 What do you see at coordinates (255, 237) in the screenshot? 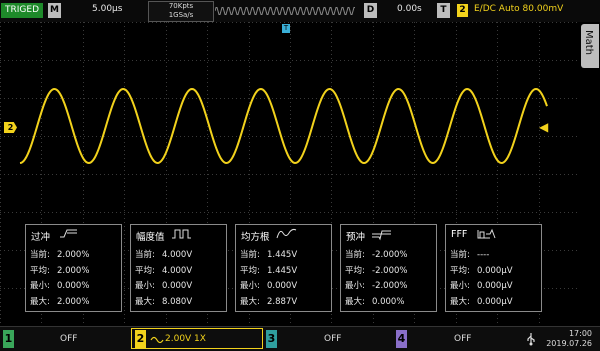
I see `measurement-title: 均方根` at bounding box center [255, 237].